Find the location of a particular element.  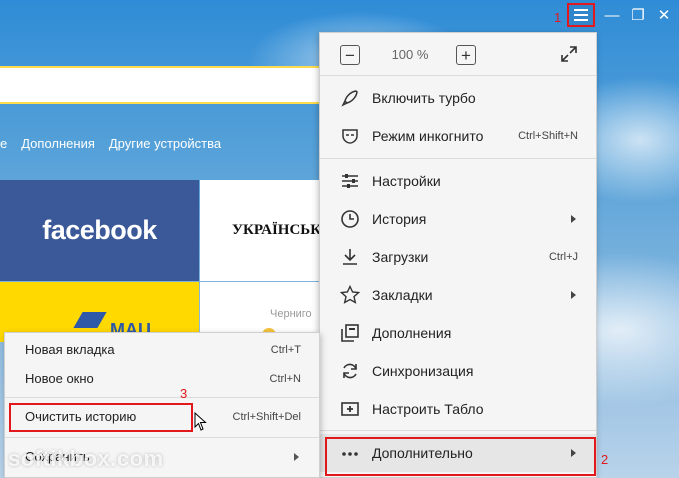

menu-item-label: Настроить Табло is located at coordinates (428, 409).